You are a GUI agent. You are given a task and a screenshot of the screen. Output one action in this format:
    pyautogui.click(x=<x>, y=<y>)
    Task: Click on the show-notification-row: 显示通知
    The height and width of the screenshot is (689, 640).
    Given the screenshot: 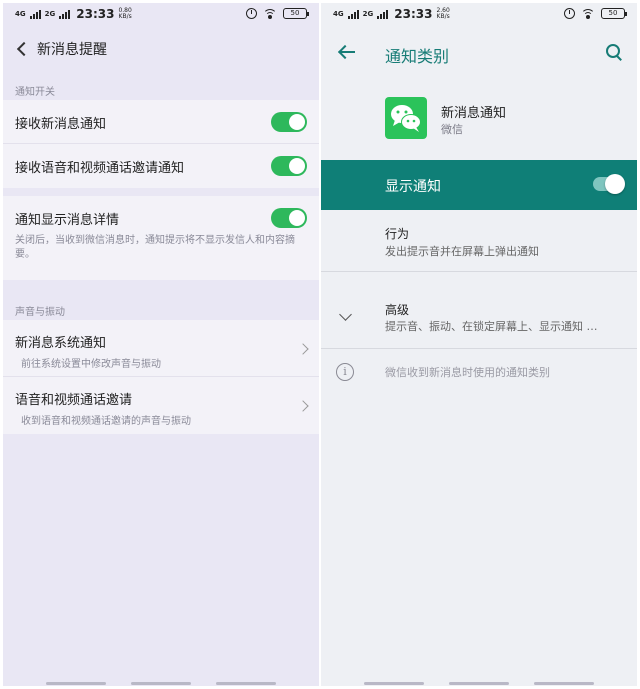 What is the action you would take?
    pyautogui.click(x=479, y=185)
    